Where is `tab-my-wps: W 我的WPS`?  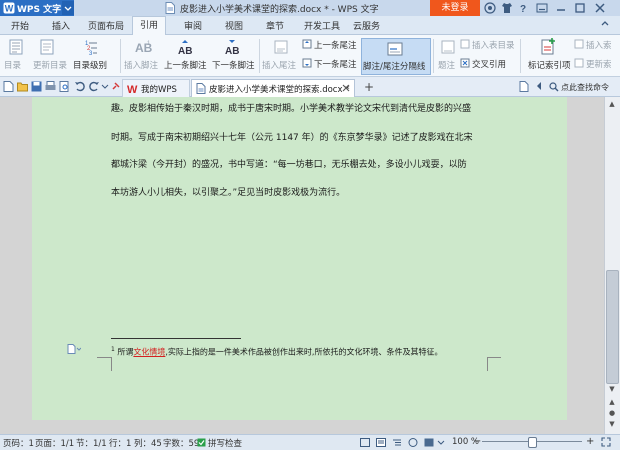
tab-my-wps: W 我的WPS is located at coordinates (156, 88).